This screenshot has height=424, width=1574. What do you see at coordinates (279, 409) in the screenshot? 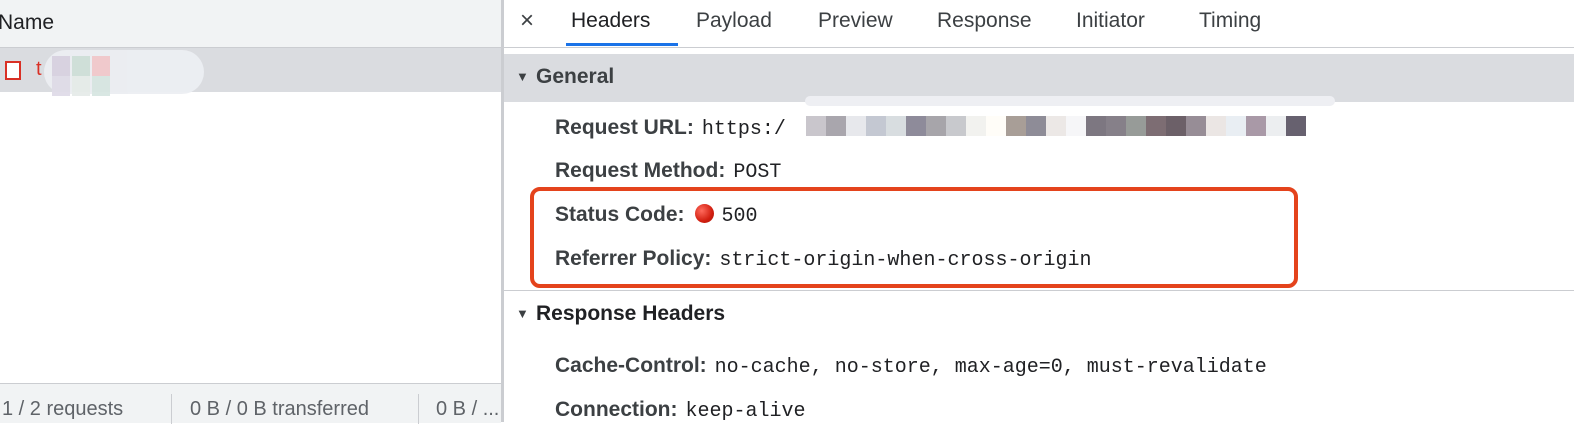
I see `transferred-size: 0 B / 0 B transferred` at bounding box center [279, 409].